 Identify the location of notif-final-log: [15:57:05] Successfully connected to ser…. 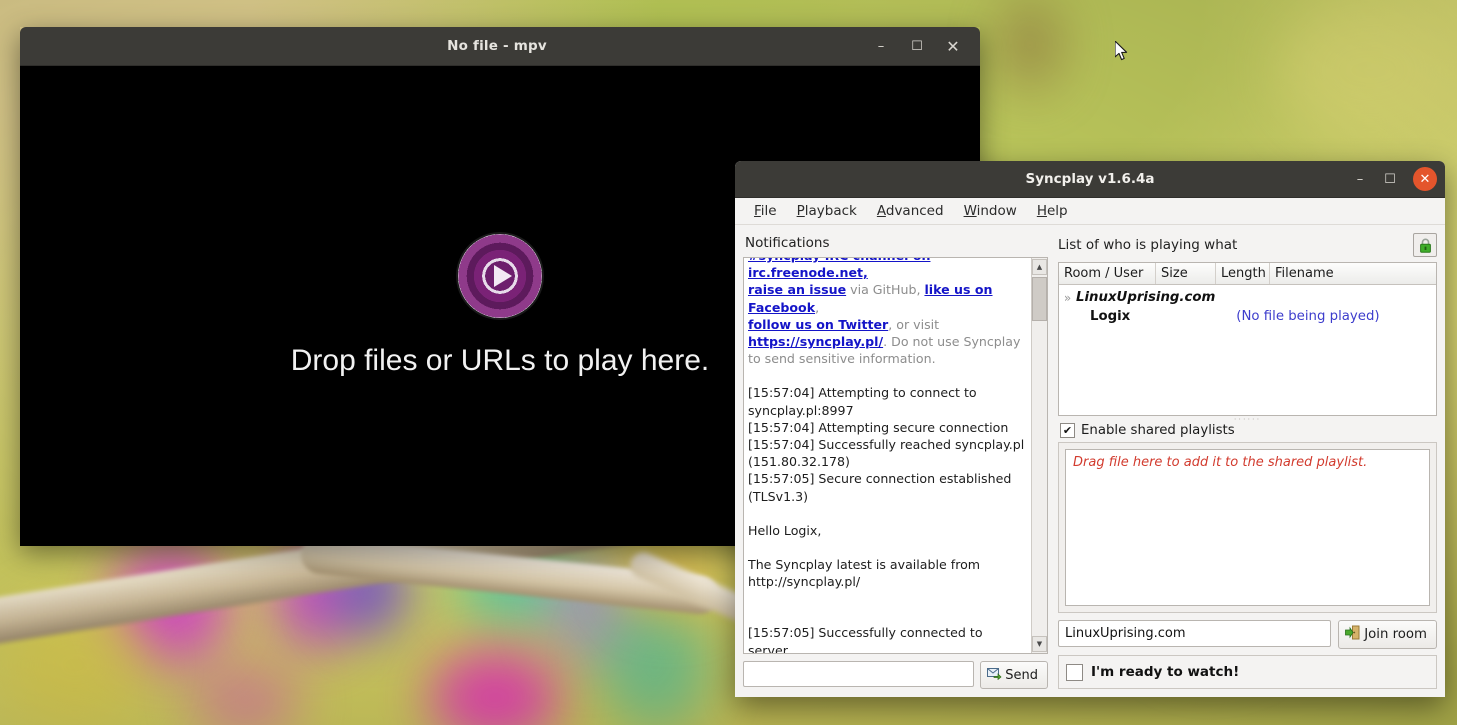
(865, 639).